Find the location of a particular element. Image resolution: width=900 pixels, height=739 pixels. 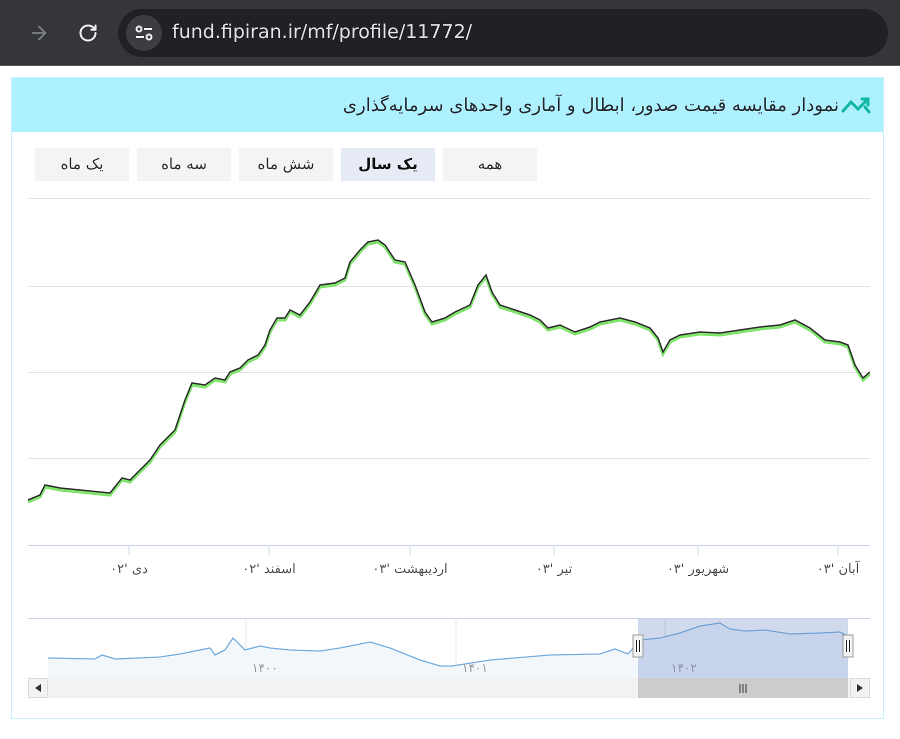

trend-icon is located at coordinates (856, 105).